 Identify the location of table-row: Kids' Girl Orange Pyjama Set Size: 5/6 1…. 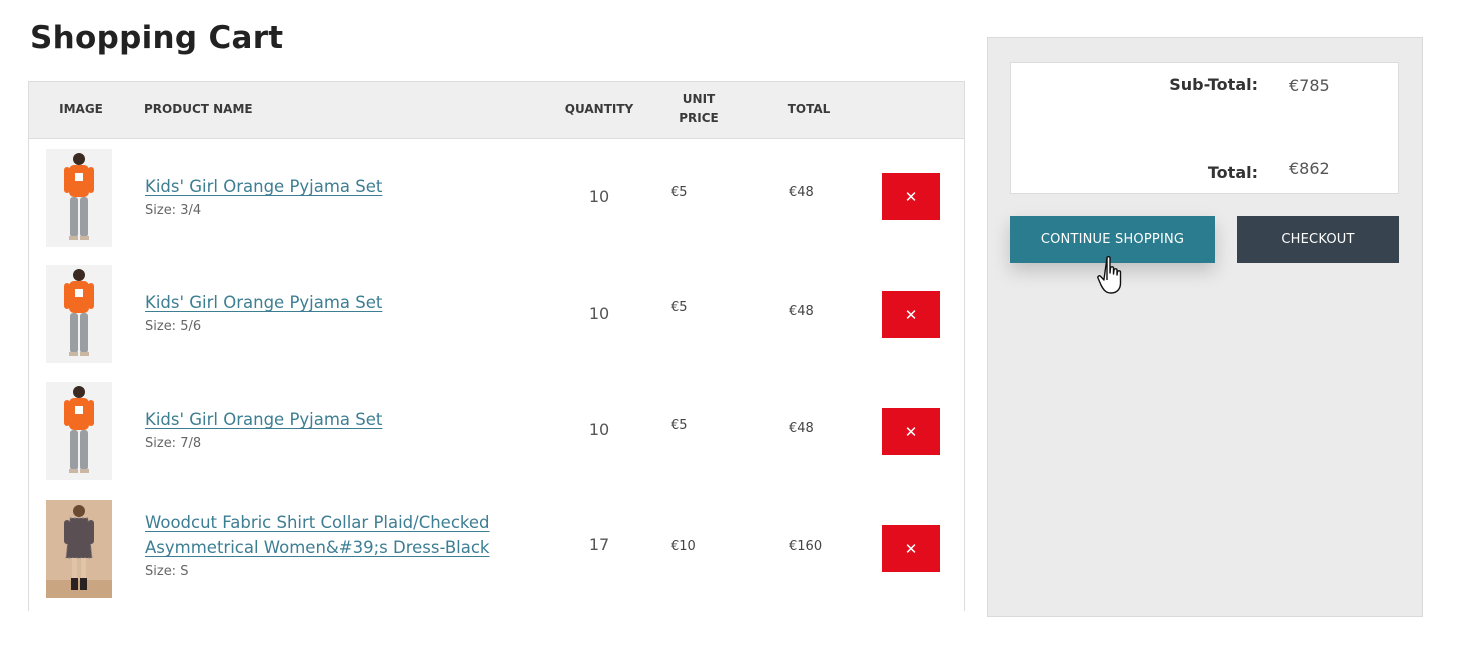
(496, 312).